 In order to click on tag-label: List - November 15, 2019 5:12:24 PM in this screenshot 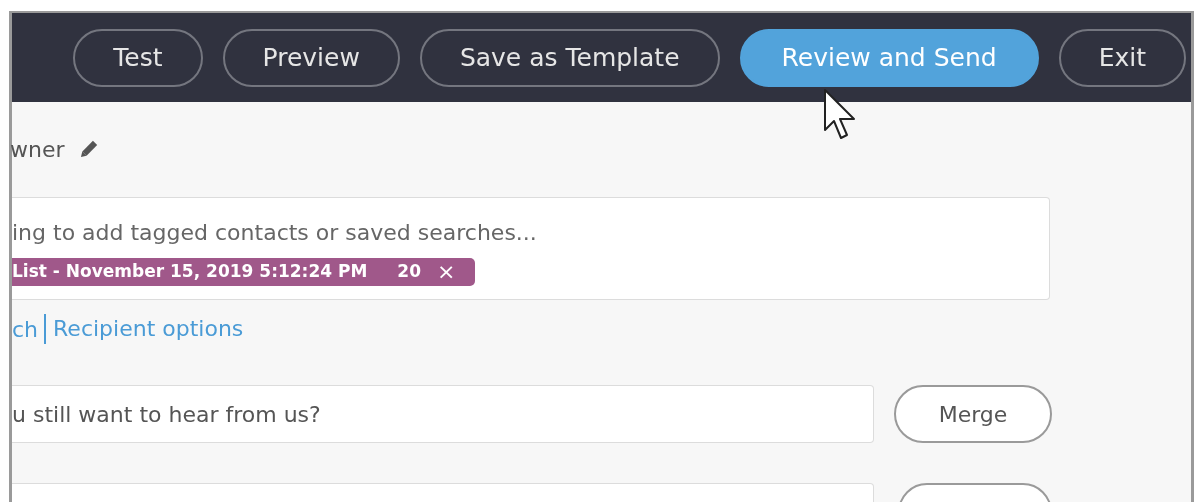, I will do `click(190, 272)`.